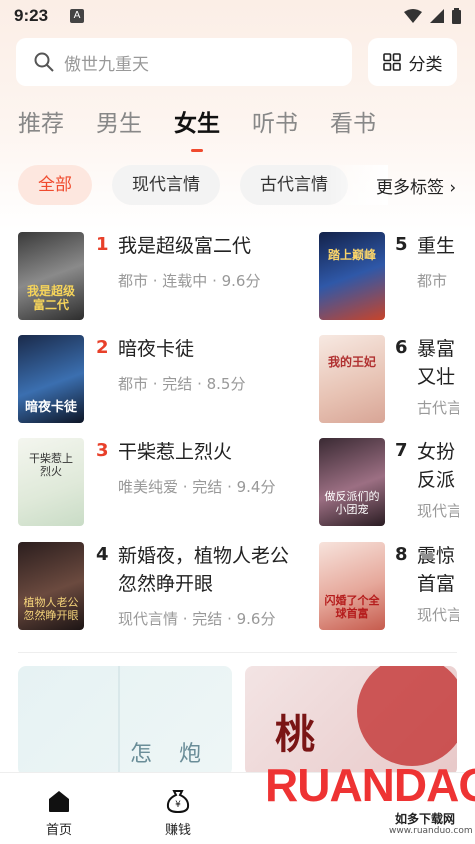 The image size is (475, 844). I want to click on nav-earn: ¥ 赚钱, so click(178, 812).